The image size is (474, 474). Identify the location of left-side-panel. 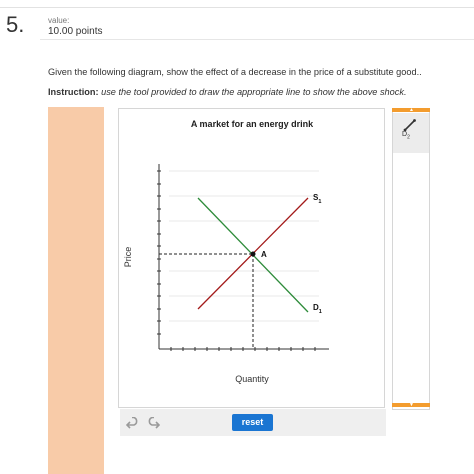
(76, 290).